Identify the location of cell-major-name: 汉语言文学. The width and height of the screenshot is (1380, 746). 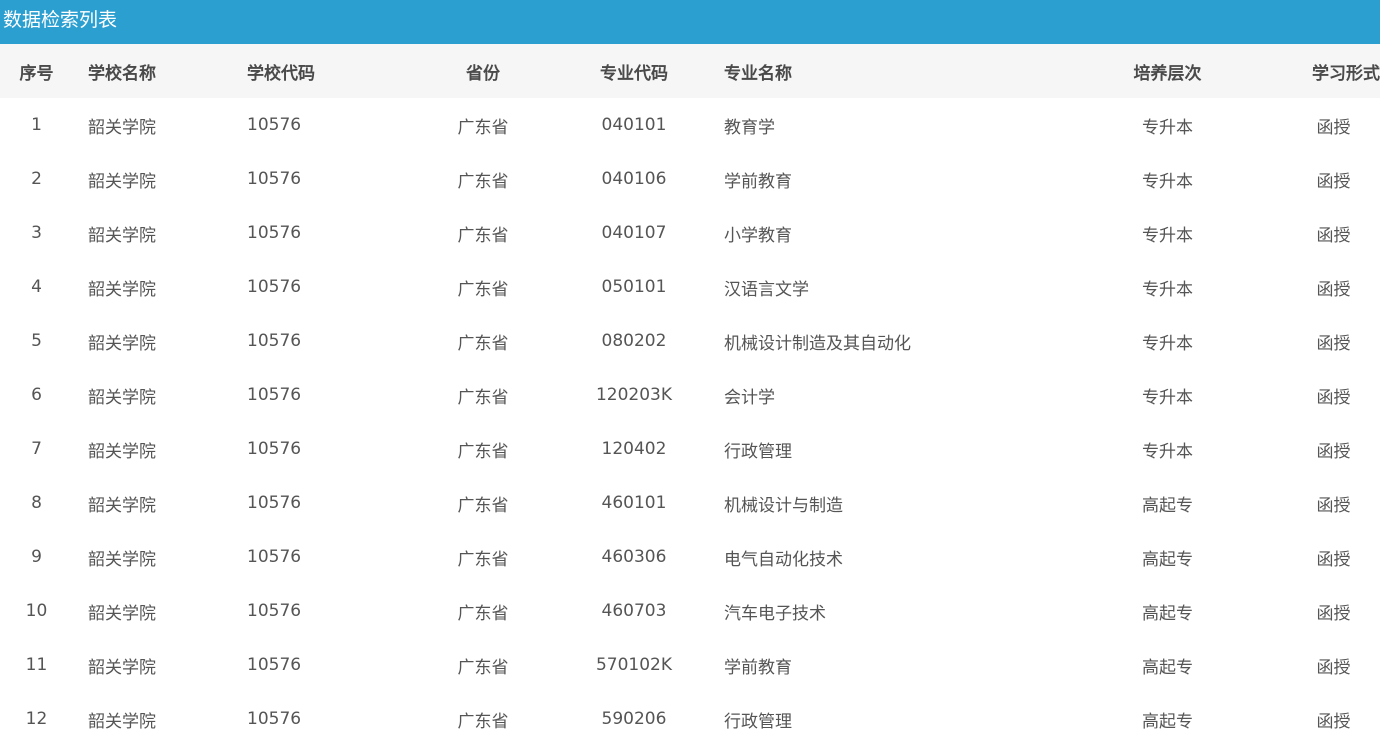
(766, 289).